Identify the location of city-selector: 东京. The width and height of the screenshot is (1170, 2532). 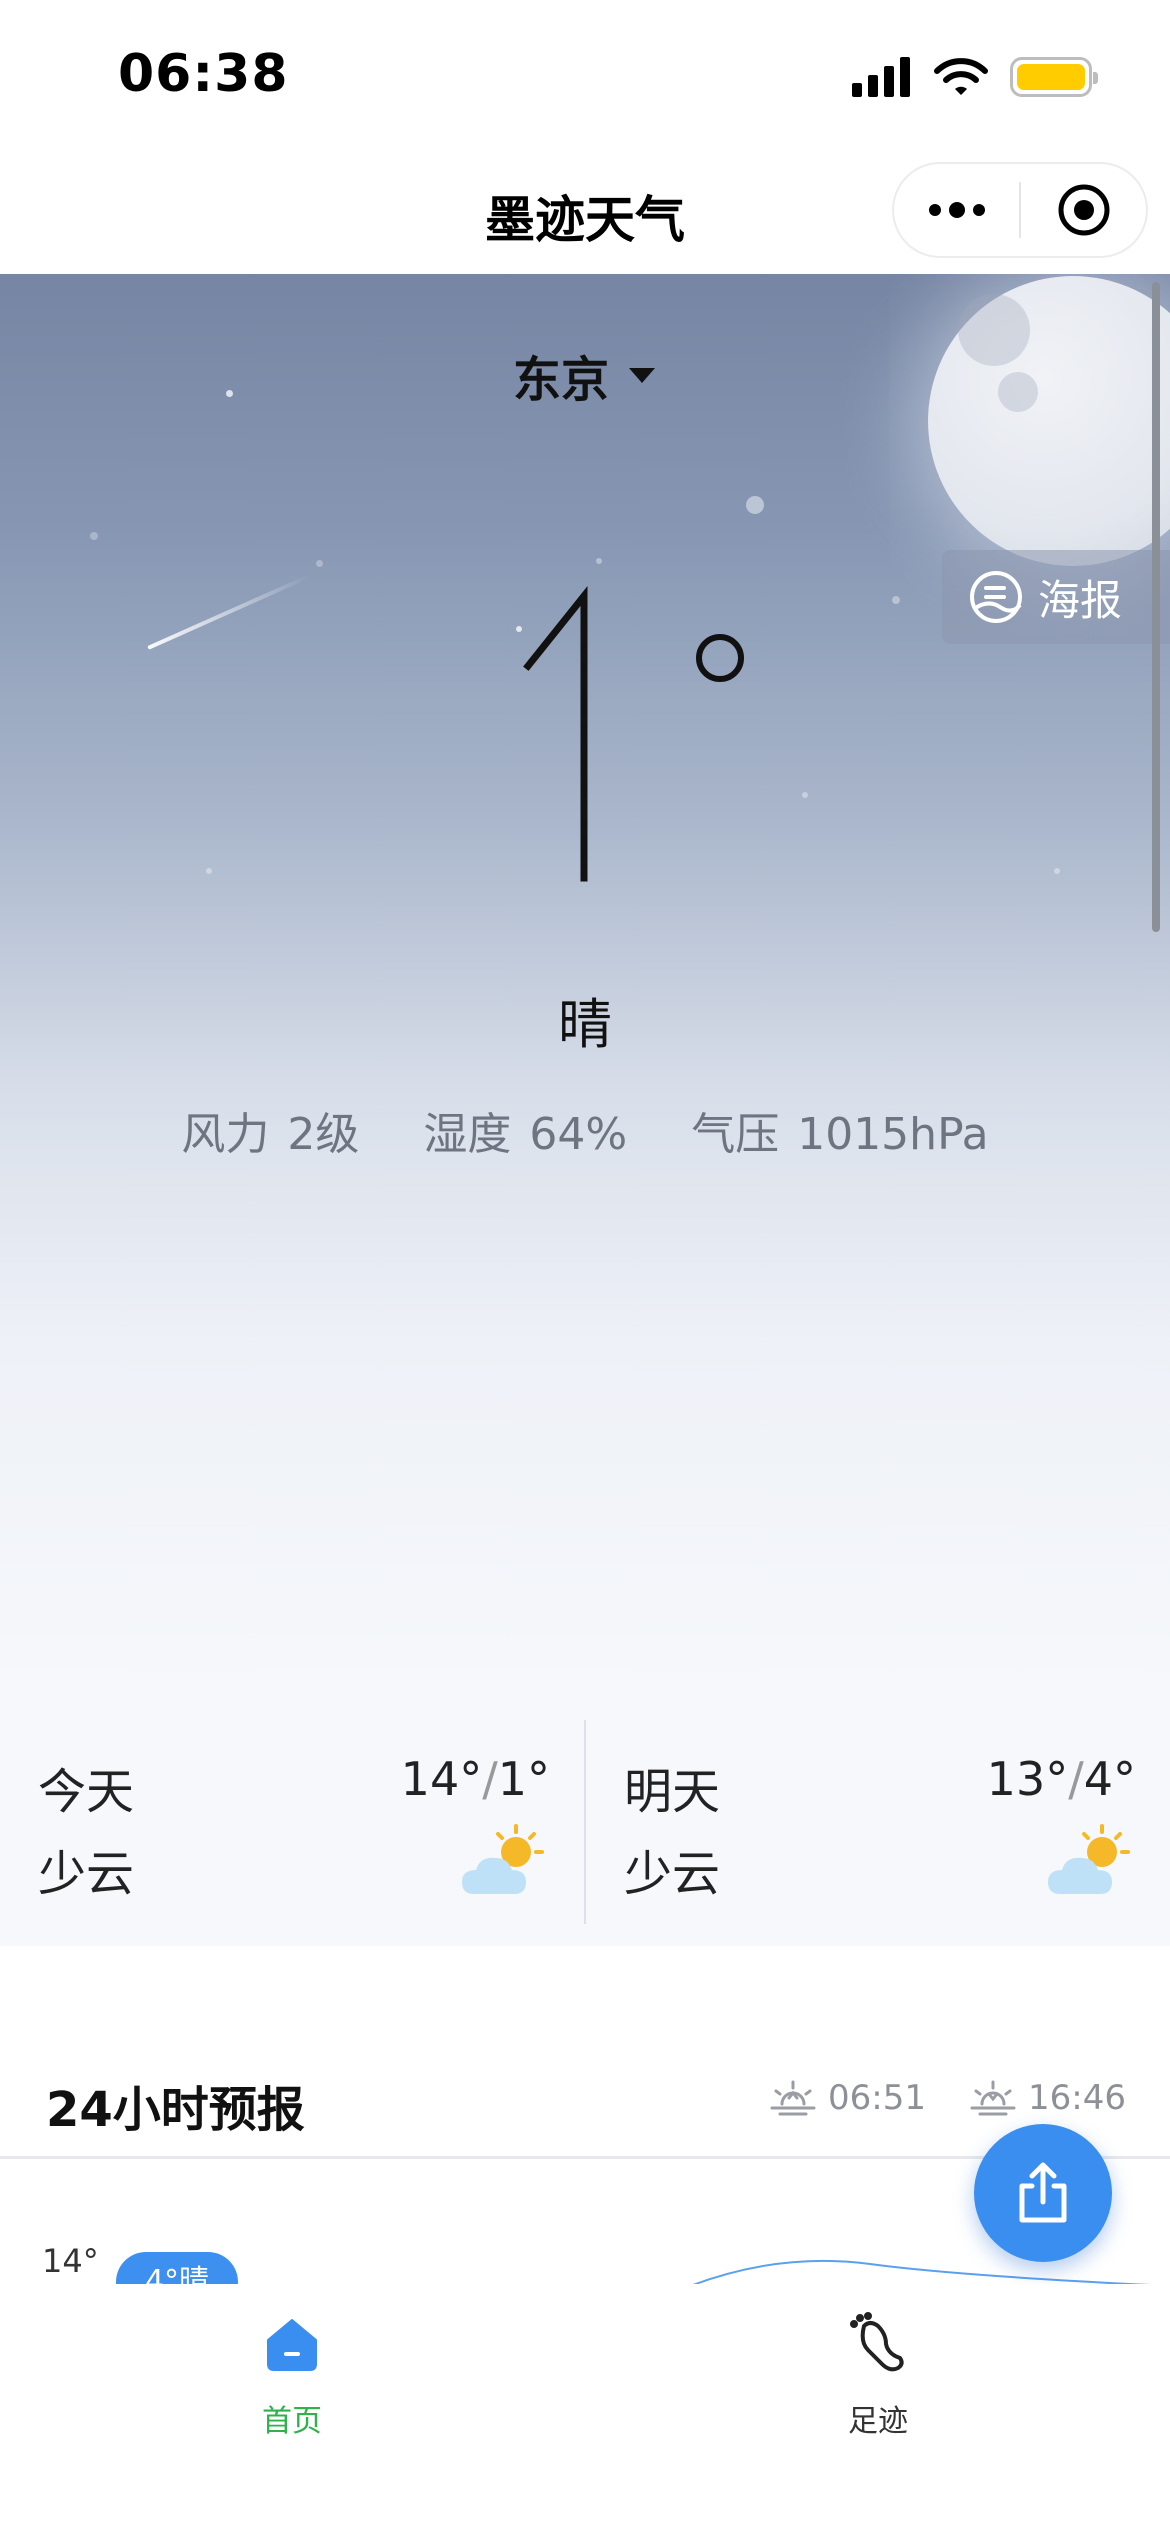
(585, 375).